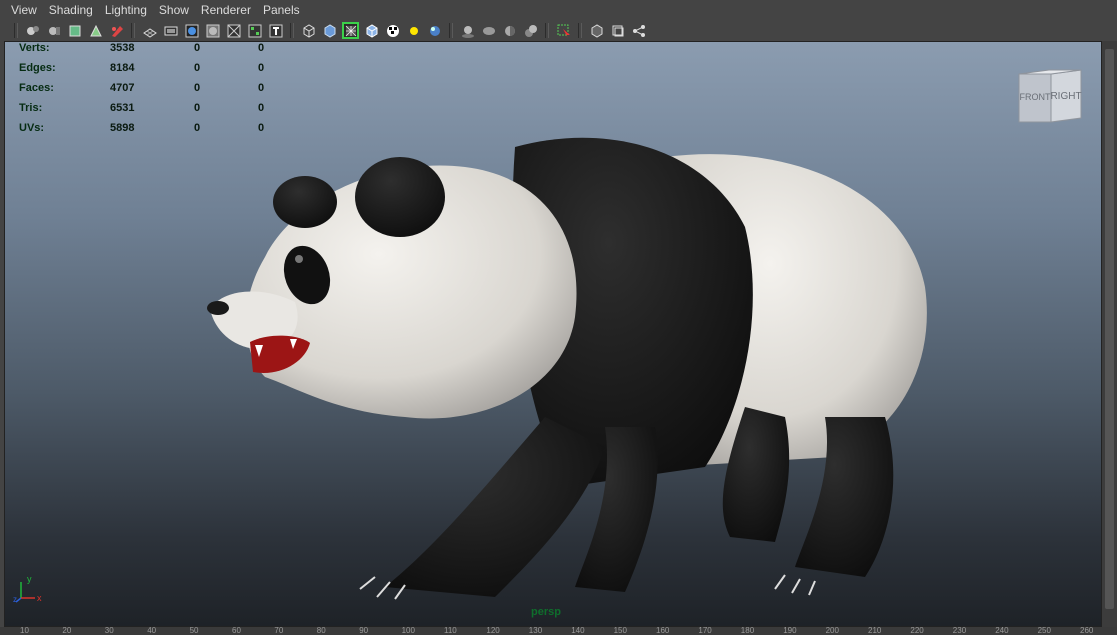  Describe the element at coordinates (832, 631) in the screenshot. I see `ruler-tick-label: 200` at that location.